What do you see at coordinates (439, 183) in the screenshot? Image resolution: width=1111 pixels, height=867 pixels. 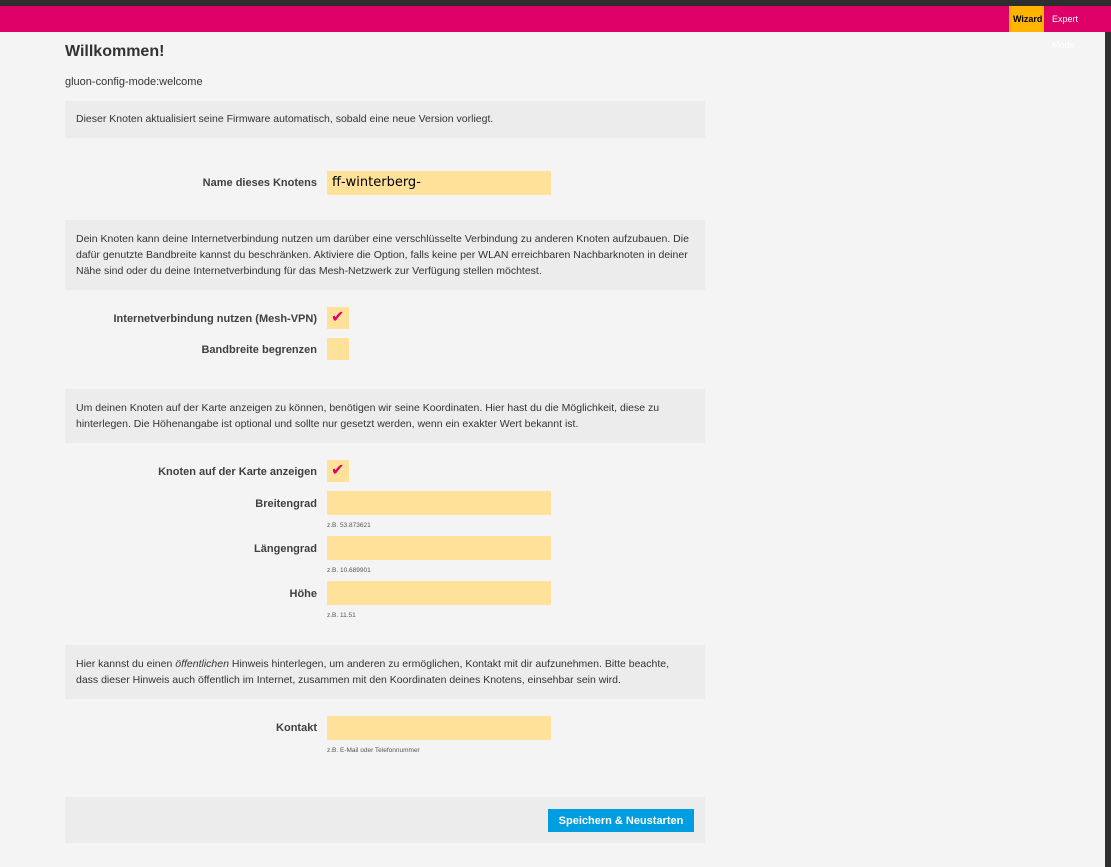 I see `hostname-input: ff-winterberg-` at bounding box center [439, 183].